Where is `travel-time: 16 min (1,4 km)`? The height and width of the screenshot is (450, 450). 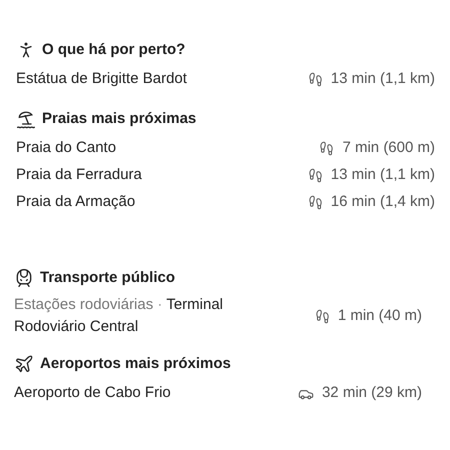 travel-time: 16 min (1,4 km) is located at coordinates (382, 202).